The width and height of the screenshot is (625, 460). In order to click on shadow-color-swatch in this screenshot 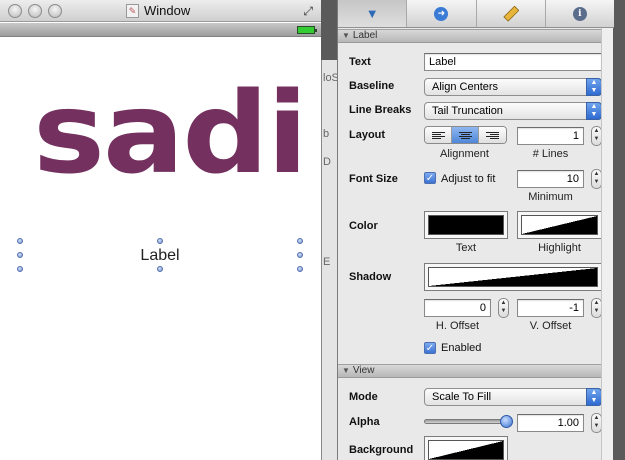, I will do `click(513, 277)`.